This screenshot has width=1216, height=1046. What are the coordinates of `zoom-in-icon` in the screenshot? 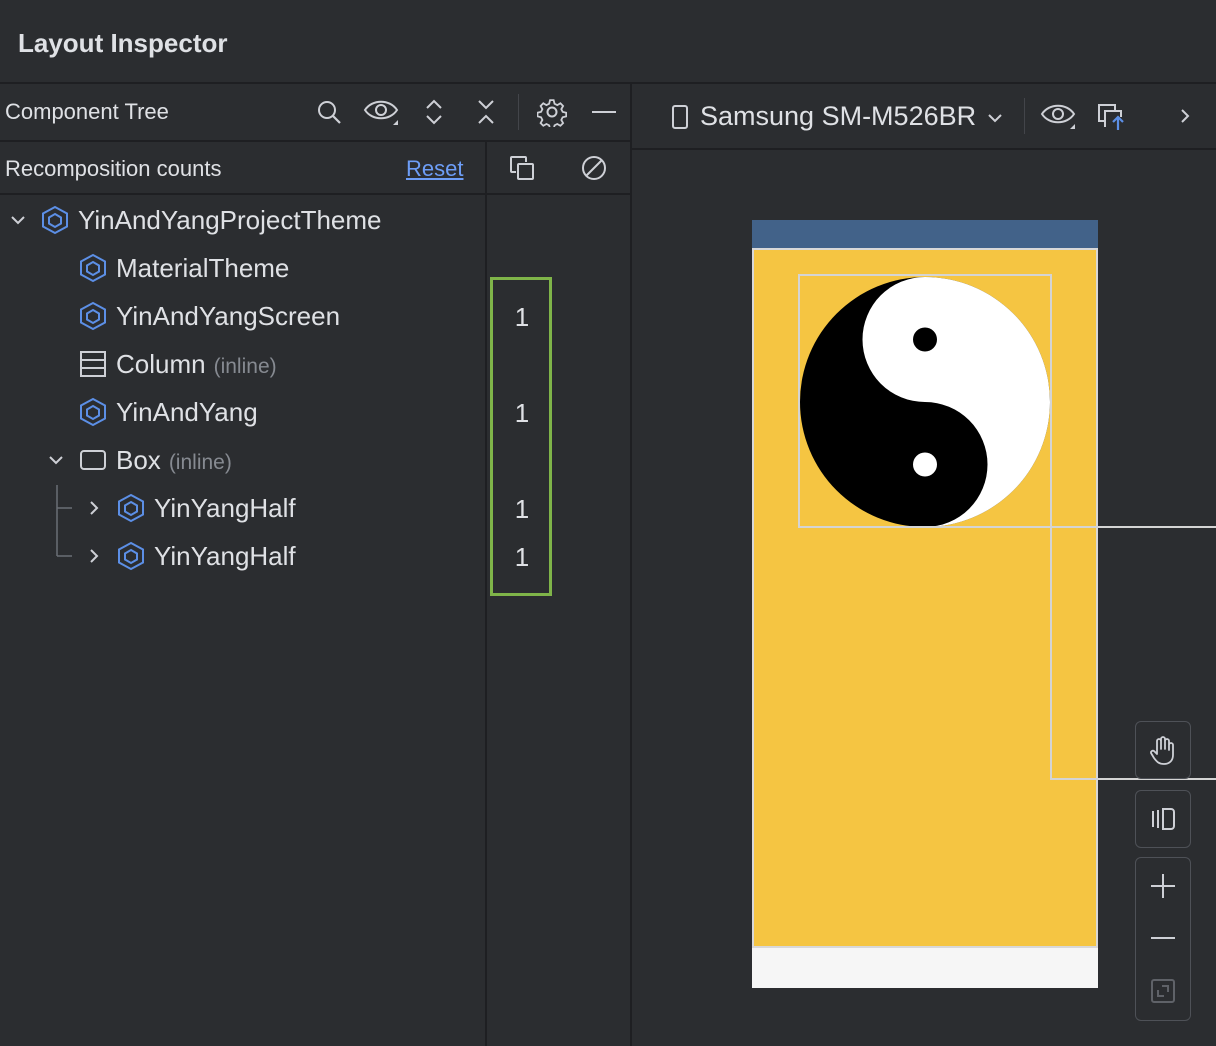 It's located at (1163, 886).